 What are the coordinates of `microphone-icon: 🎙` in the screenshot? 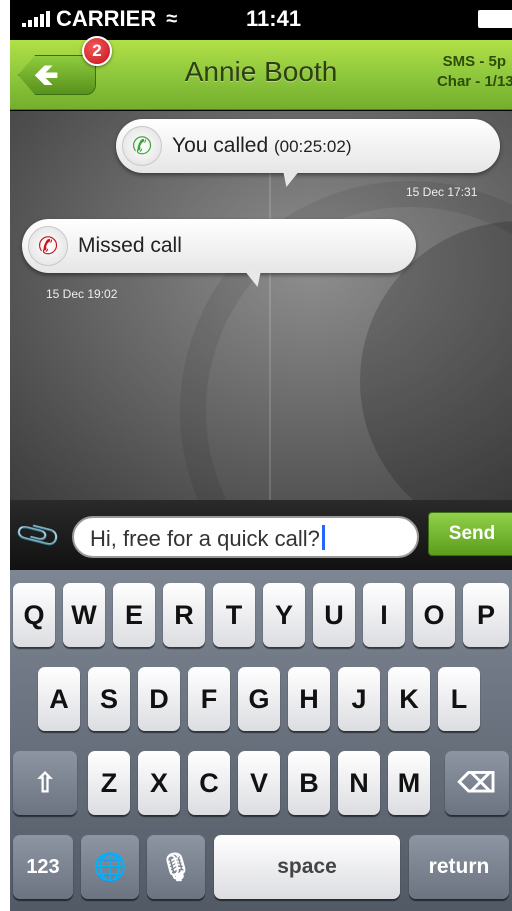 It's located at (176, 867).